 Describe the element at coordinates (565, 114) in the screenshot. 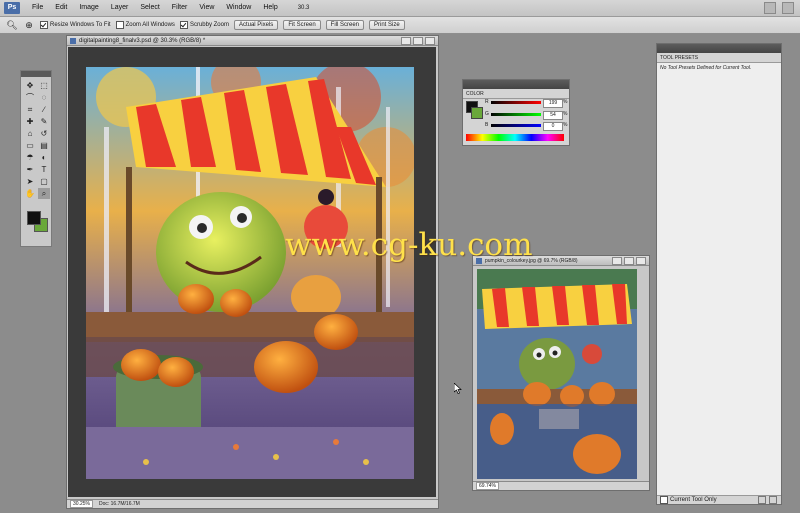

I see `green-percent: %` at that location.